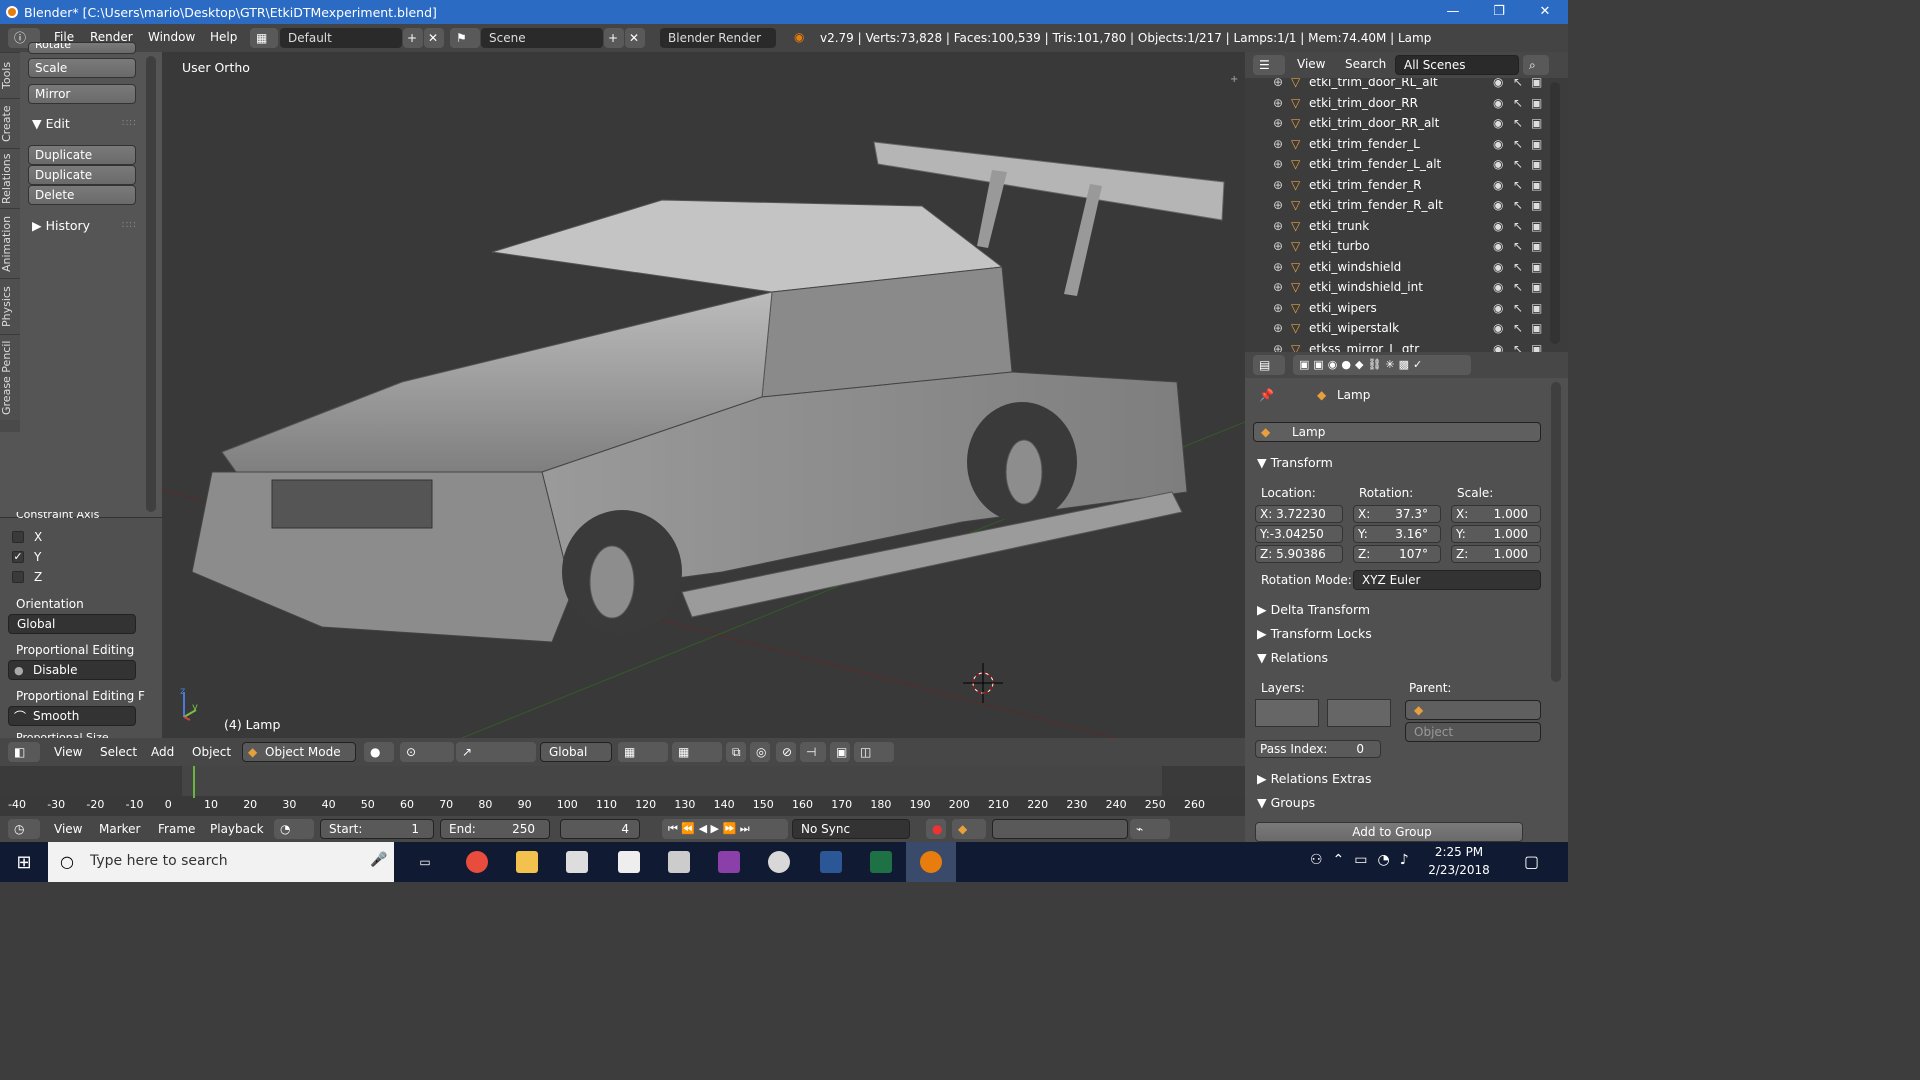 This screenshot has height=1080, width=1920. What do you see at coordinates (68, 752) in the screenshot?
I see `view-menu: View` at bounding box center [68, 752].